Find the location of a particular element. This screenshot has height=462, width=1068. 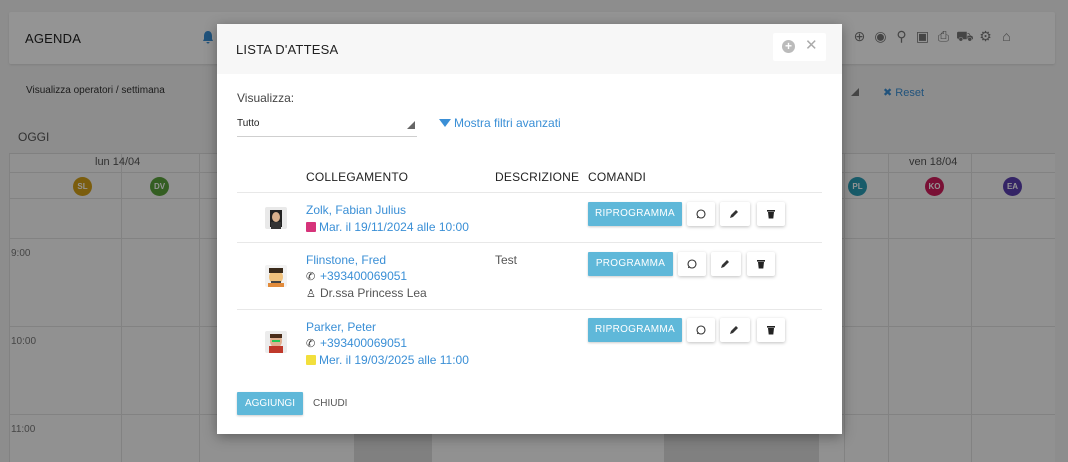

patient-name-link: Zolk, Fabian Julius is located at coordinates (356, 210).